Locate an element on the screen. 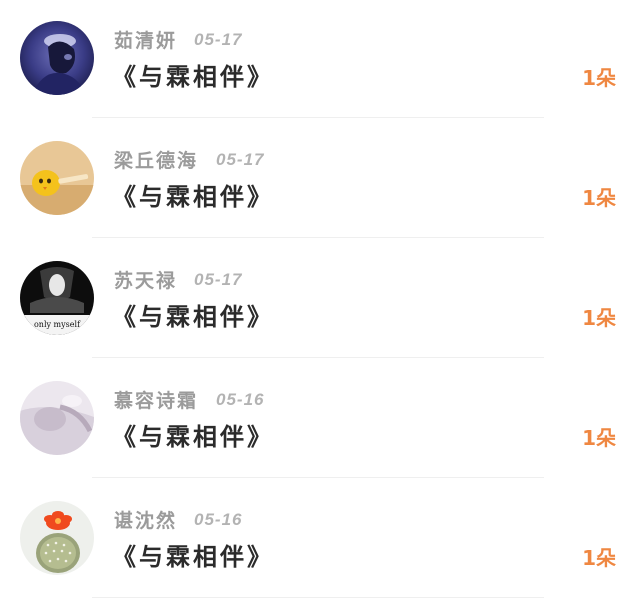 The width and height of the screenshot is (640, 601). user-name: 茹清妍 is located at coordinates (145, 39).